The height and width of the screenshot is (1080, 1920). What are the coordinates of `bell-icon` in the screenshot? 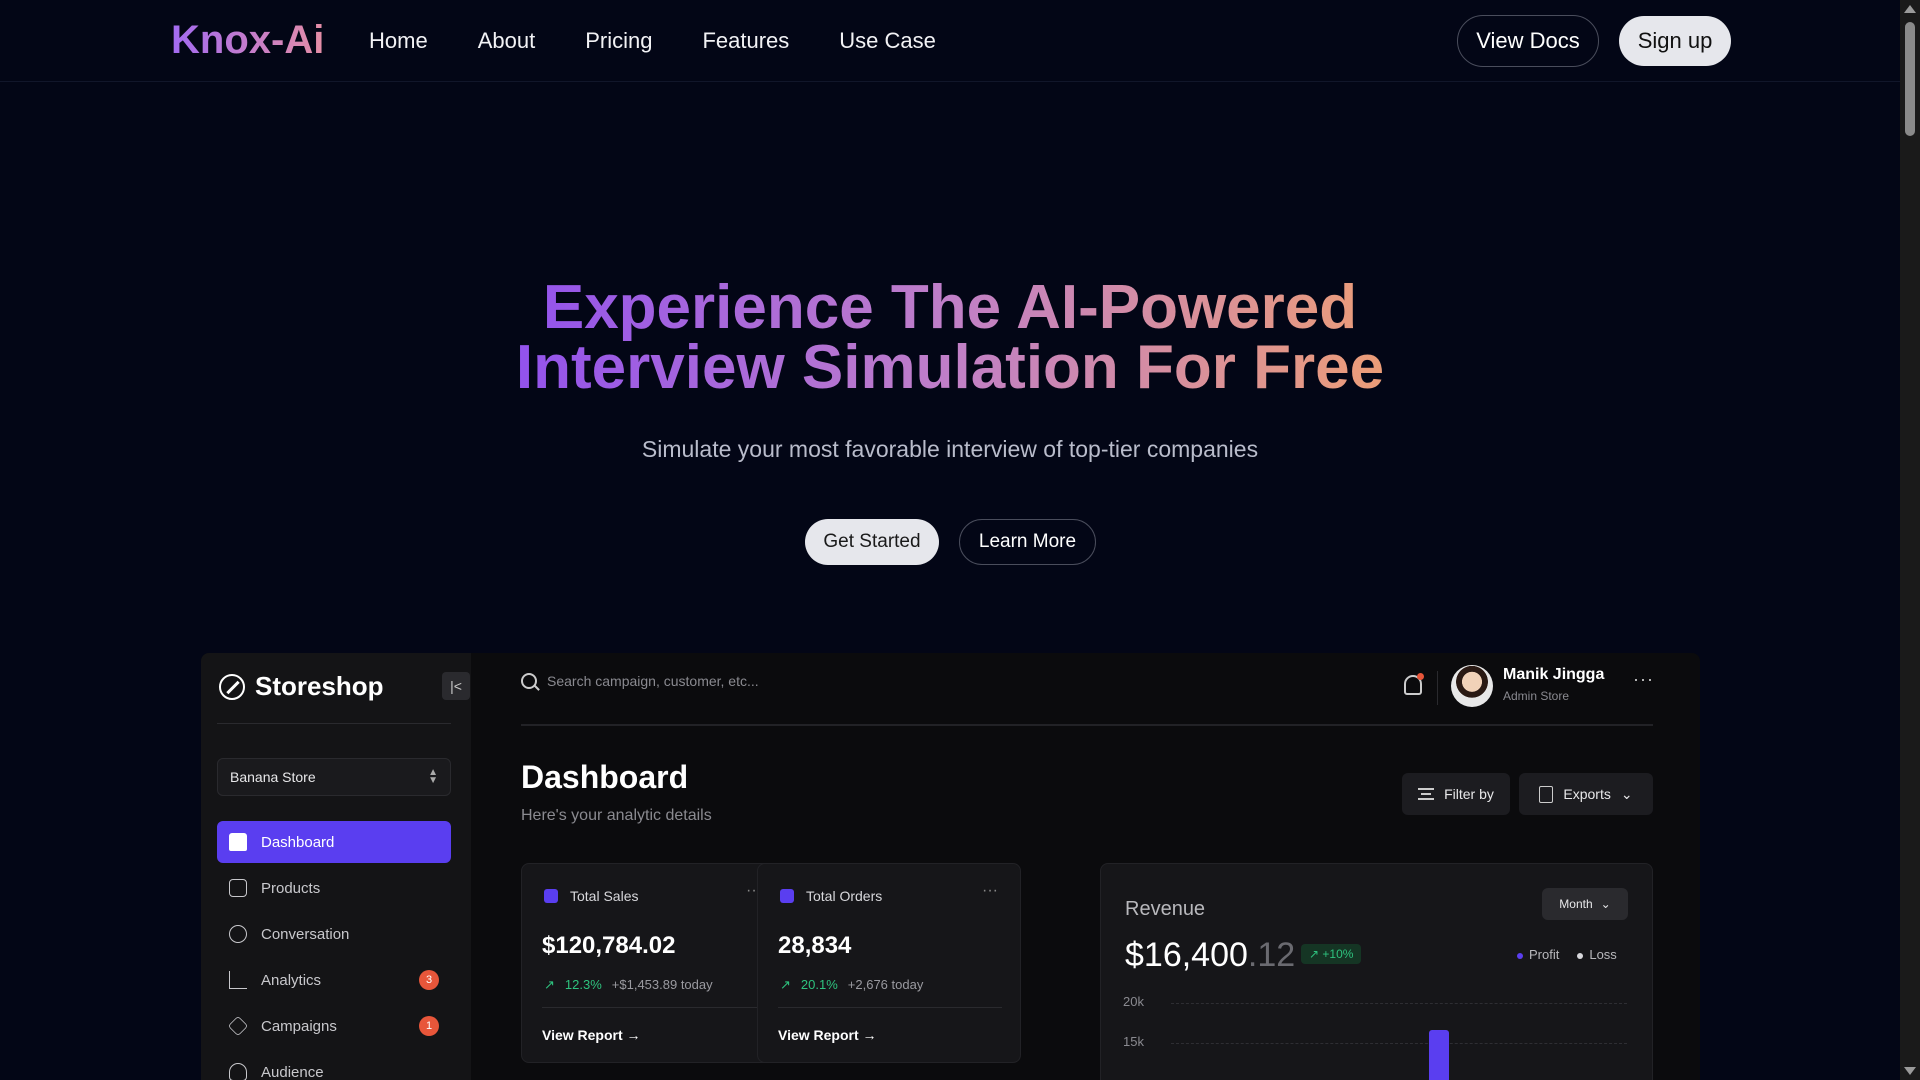 It's located at (1414, 684).